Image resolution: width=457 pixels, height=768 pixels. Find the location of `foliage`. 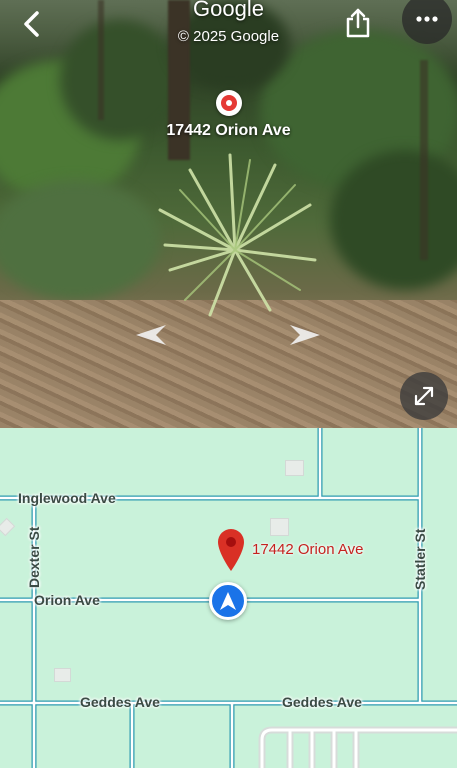

foliage is located at coordinates (80, 240).